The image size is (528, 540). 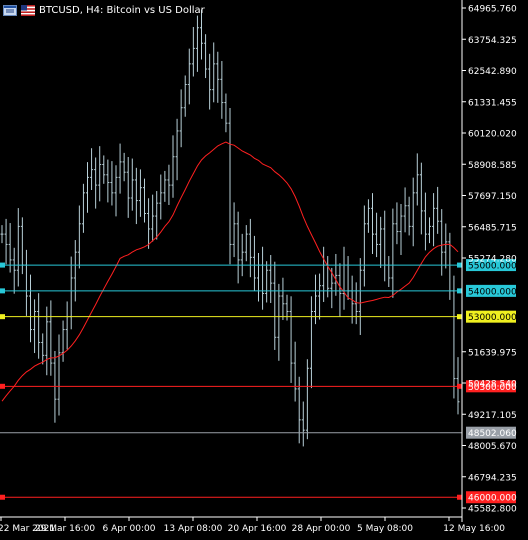 I want to click on price-tick-label: 48005.670, so click(x=492, y=447).